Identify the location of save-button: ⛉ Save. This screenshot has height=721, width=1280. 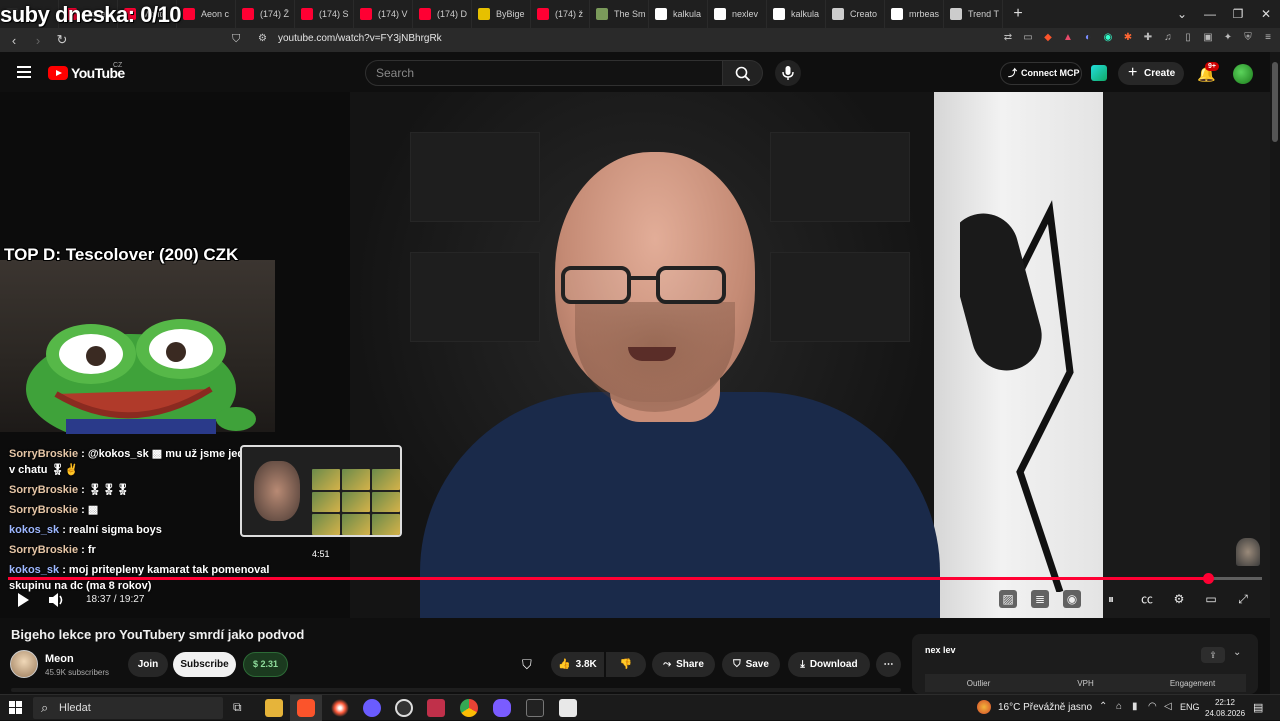
(751, 664).